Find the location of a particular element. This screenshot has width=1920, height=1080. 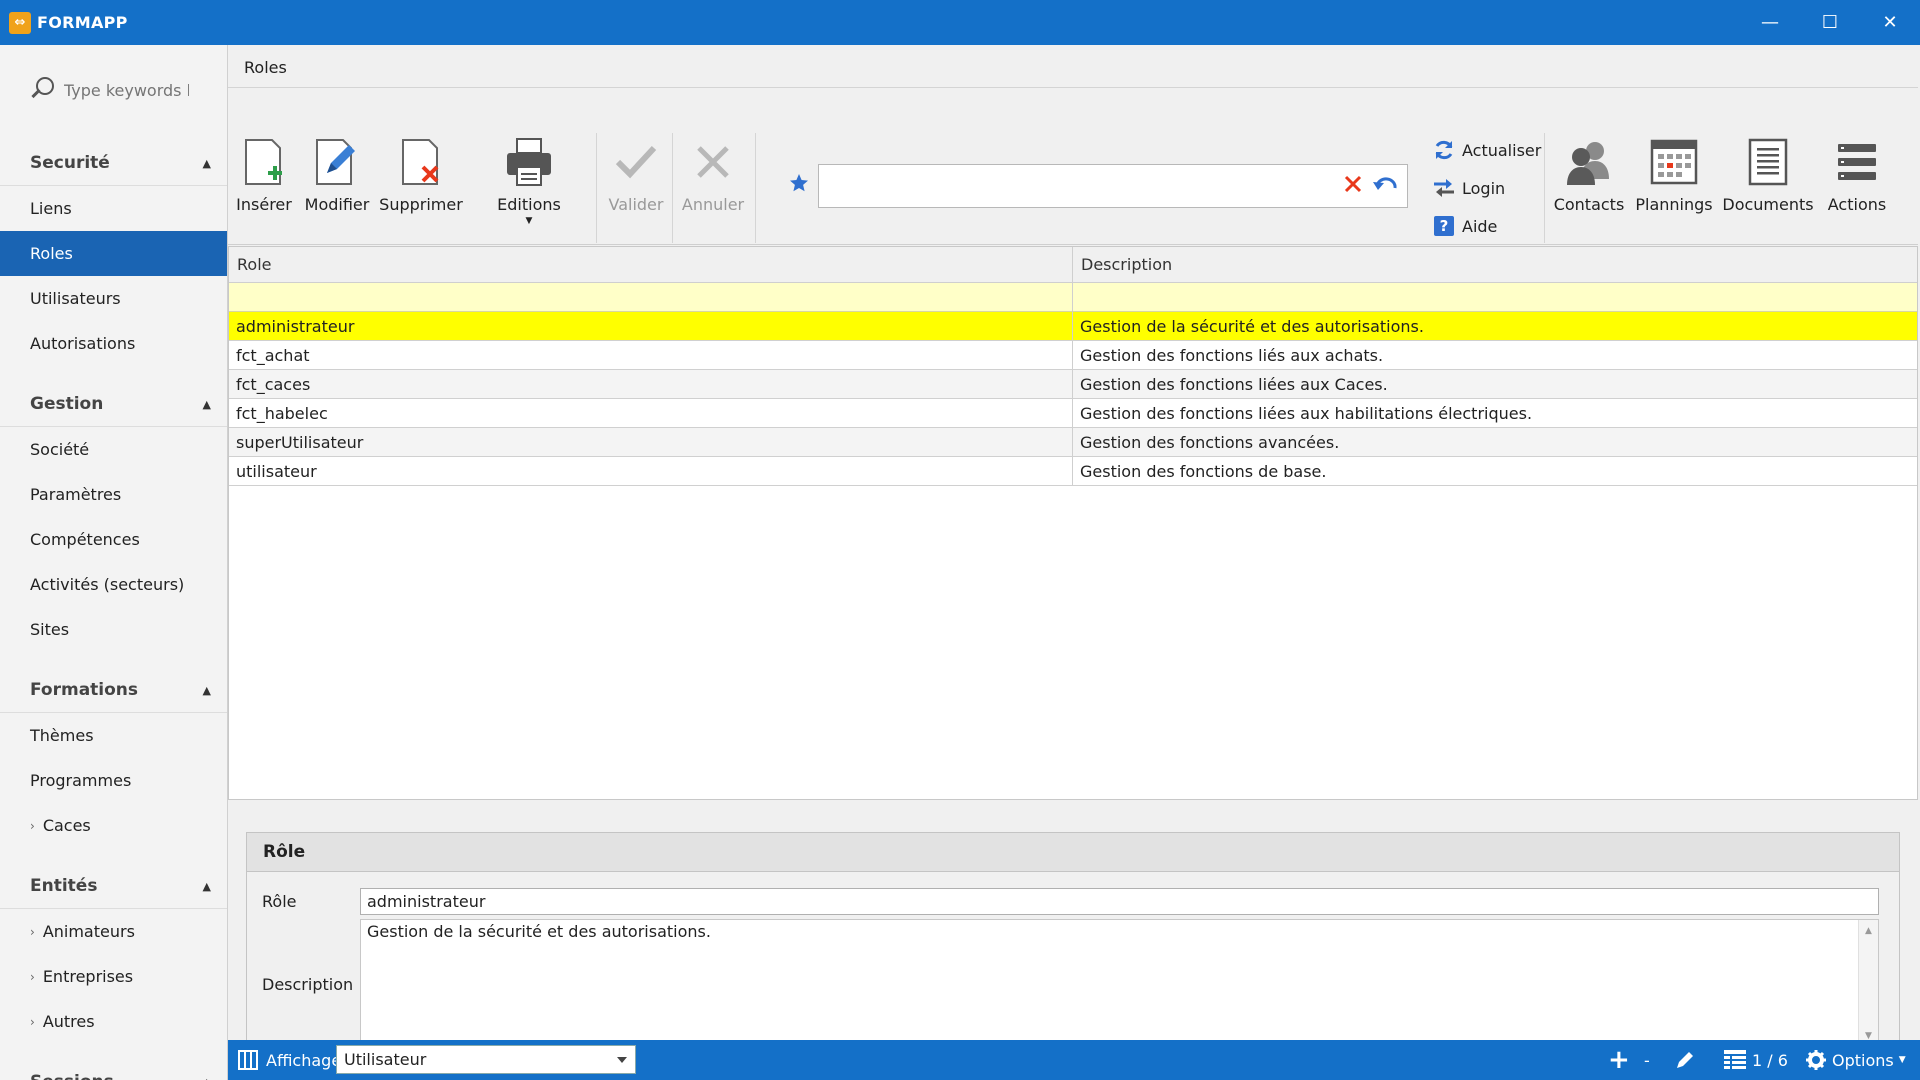

clear-x-icon is located at coordinates (1353, 186).